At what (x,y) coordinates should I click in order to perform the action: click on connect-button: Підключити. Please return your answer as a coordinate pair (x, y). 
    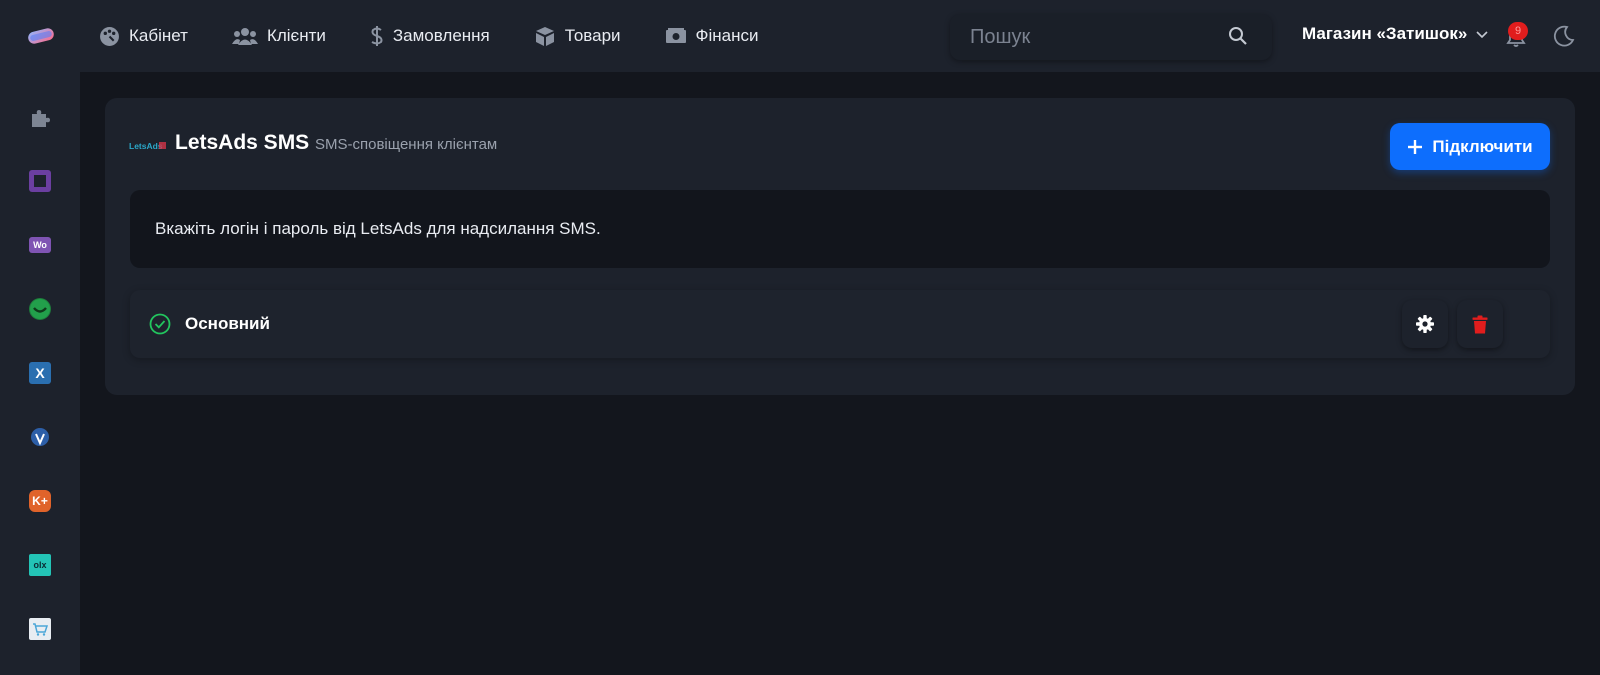
    Looking at the image, I should click on (1470, 146).